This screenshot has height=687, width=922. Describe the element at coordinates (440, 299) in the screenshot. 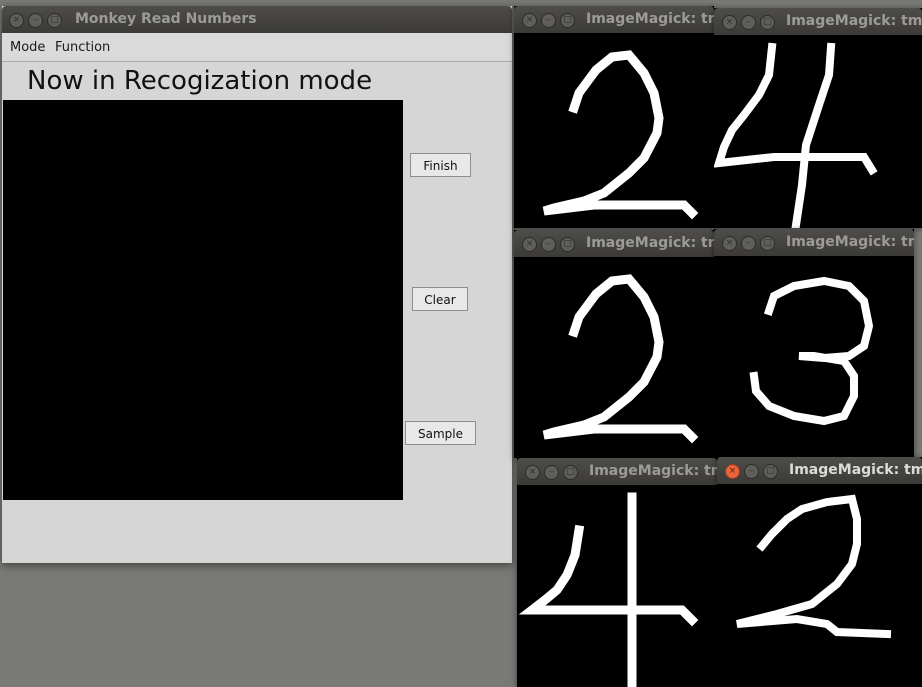

I see `clear-button: Clear` at that location.